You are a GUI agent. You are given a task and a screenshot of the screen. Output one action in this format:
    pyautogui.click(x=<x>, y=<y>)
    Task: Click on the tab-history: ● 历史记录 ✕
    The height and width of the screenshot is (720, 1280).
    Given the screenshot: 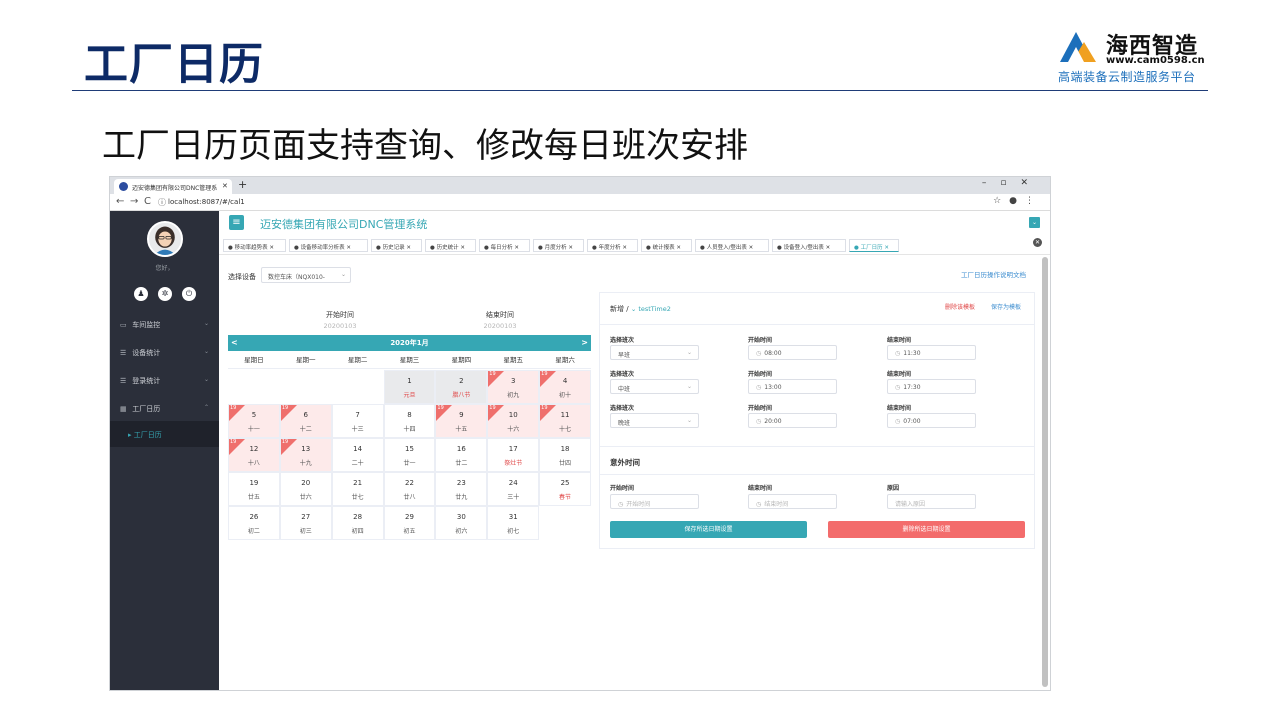 What is the action you would take?
    pyautogui.click(x=396, y=245)
    